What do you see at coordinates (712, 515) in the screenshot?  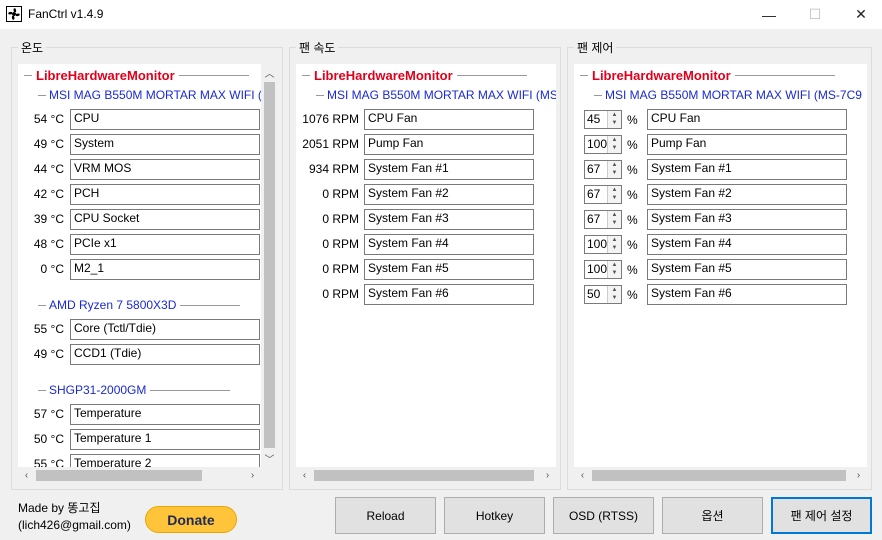 I see `options-button: 옵션` at bounding box center [712, 515].